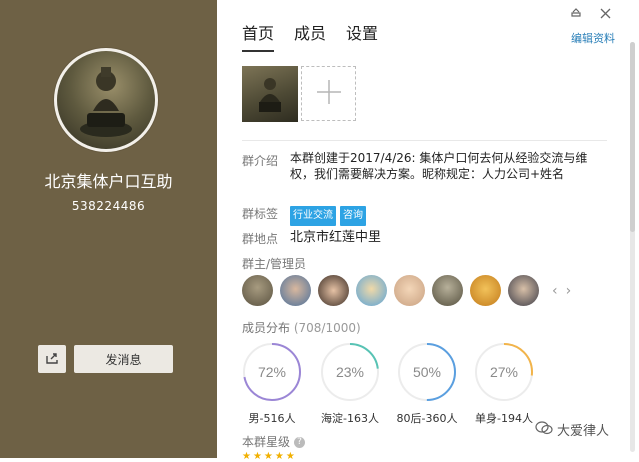 This screenshot has height=462, width=639. I want to click on avatar-image, so click(106, 100).